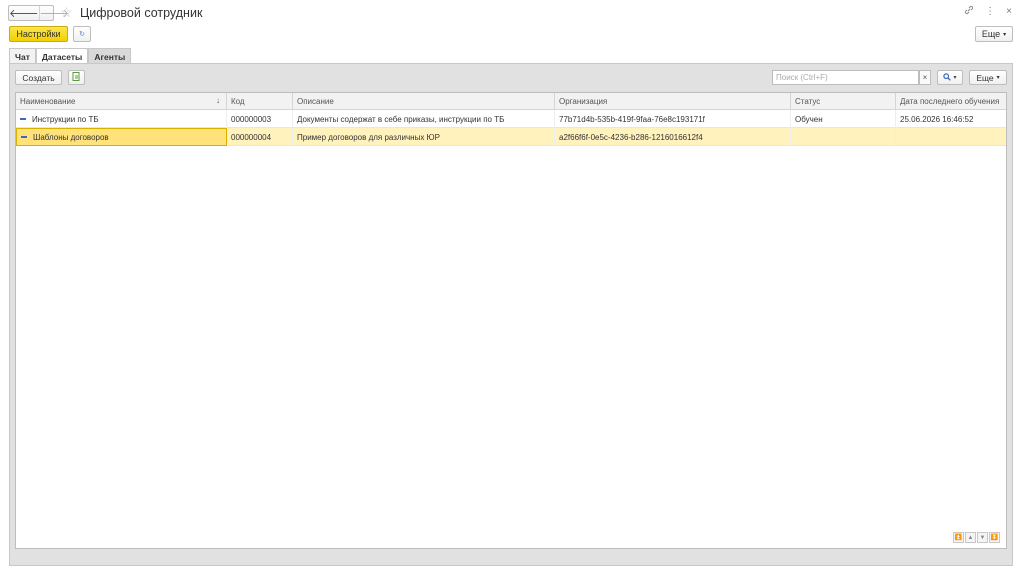  I want to click on cell-code: 000000004, so click(260, 137).